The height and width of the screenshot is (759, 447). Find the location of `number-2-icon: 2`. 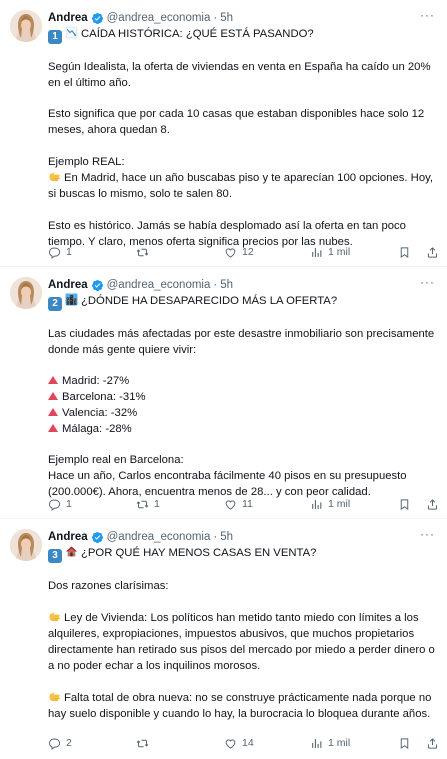

number-2-icon: 2 is located at coordinates (55, 304).